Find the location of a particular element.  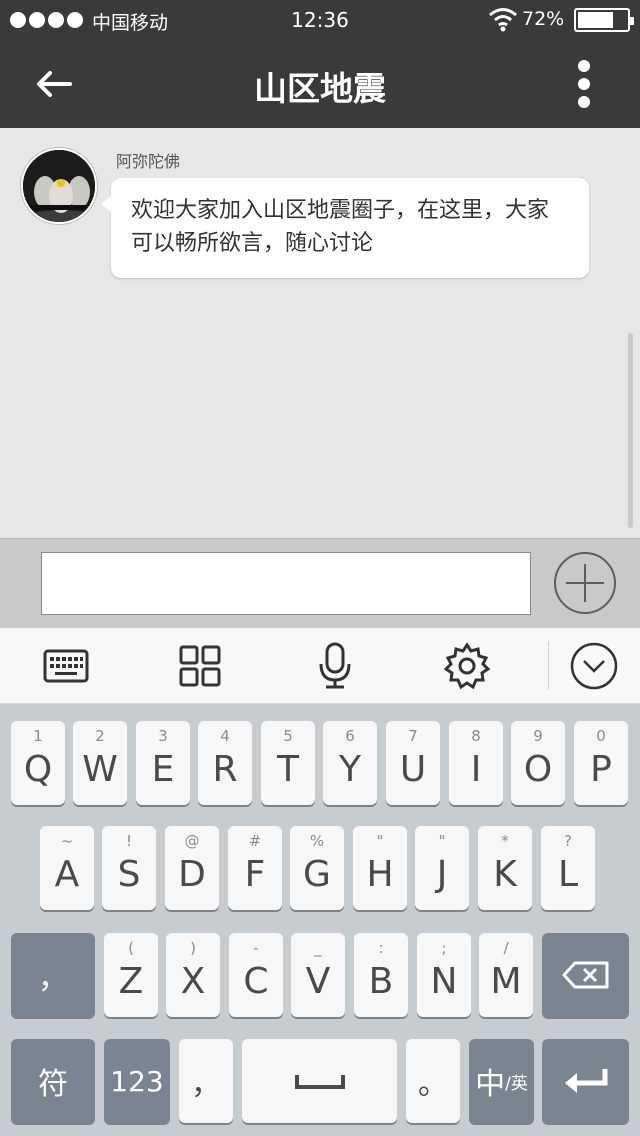

key-label: E is located at coordinates (163, 769).